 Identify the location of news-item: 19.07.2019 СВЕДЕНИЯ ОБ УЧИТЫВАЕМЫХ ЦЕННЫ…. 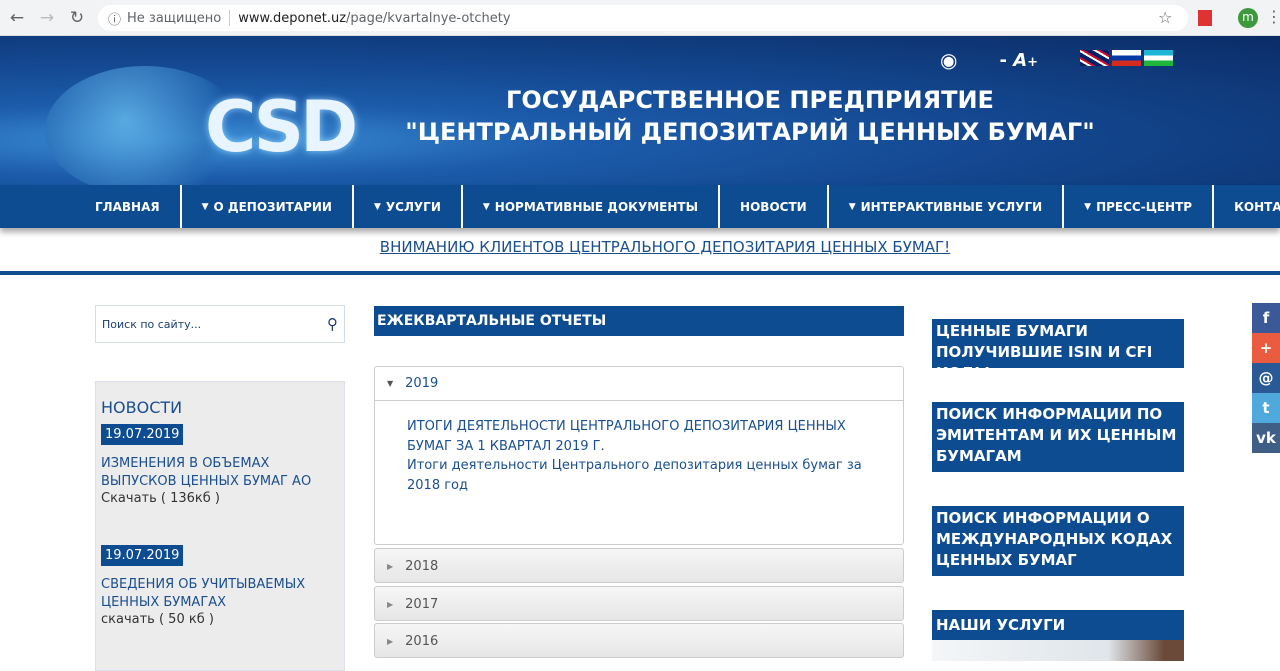
(220, 585).